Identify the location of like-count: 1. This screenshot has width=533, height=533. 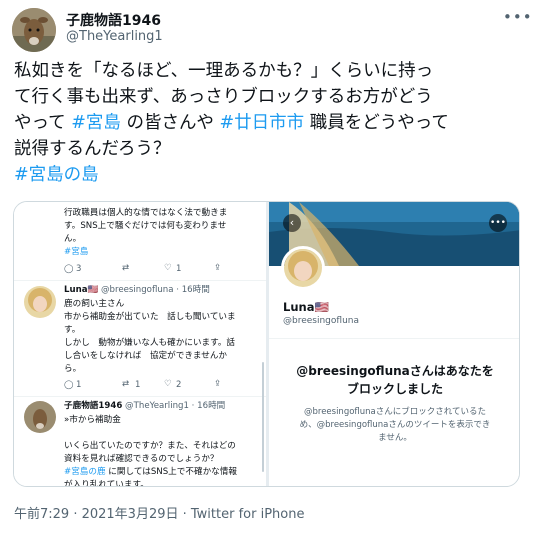
(179, 269).